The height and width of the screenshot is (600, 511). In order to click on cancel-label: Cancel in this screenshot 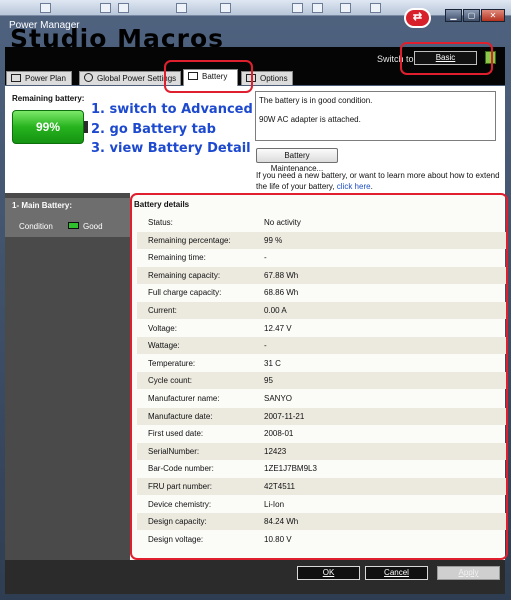, I will do `click(396, 572)`.